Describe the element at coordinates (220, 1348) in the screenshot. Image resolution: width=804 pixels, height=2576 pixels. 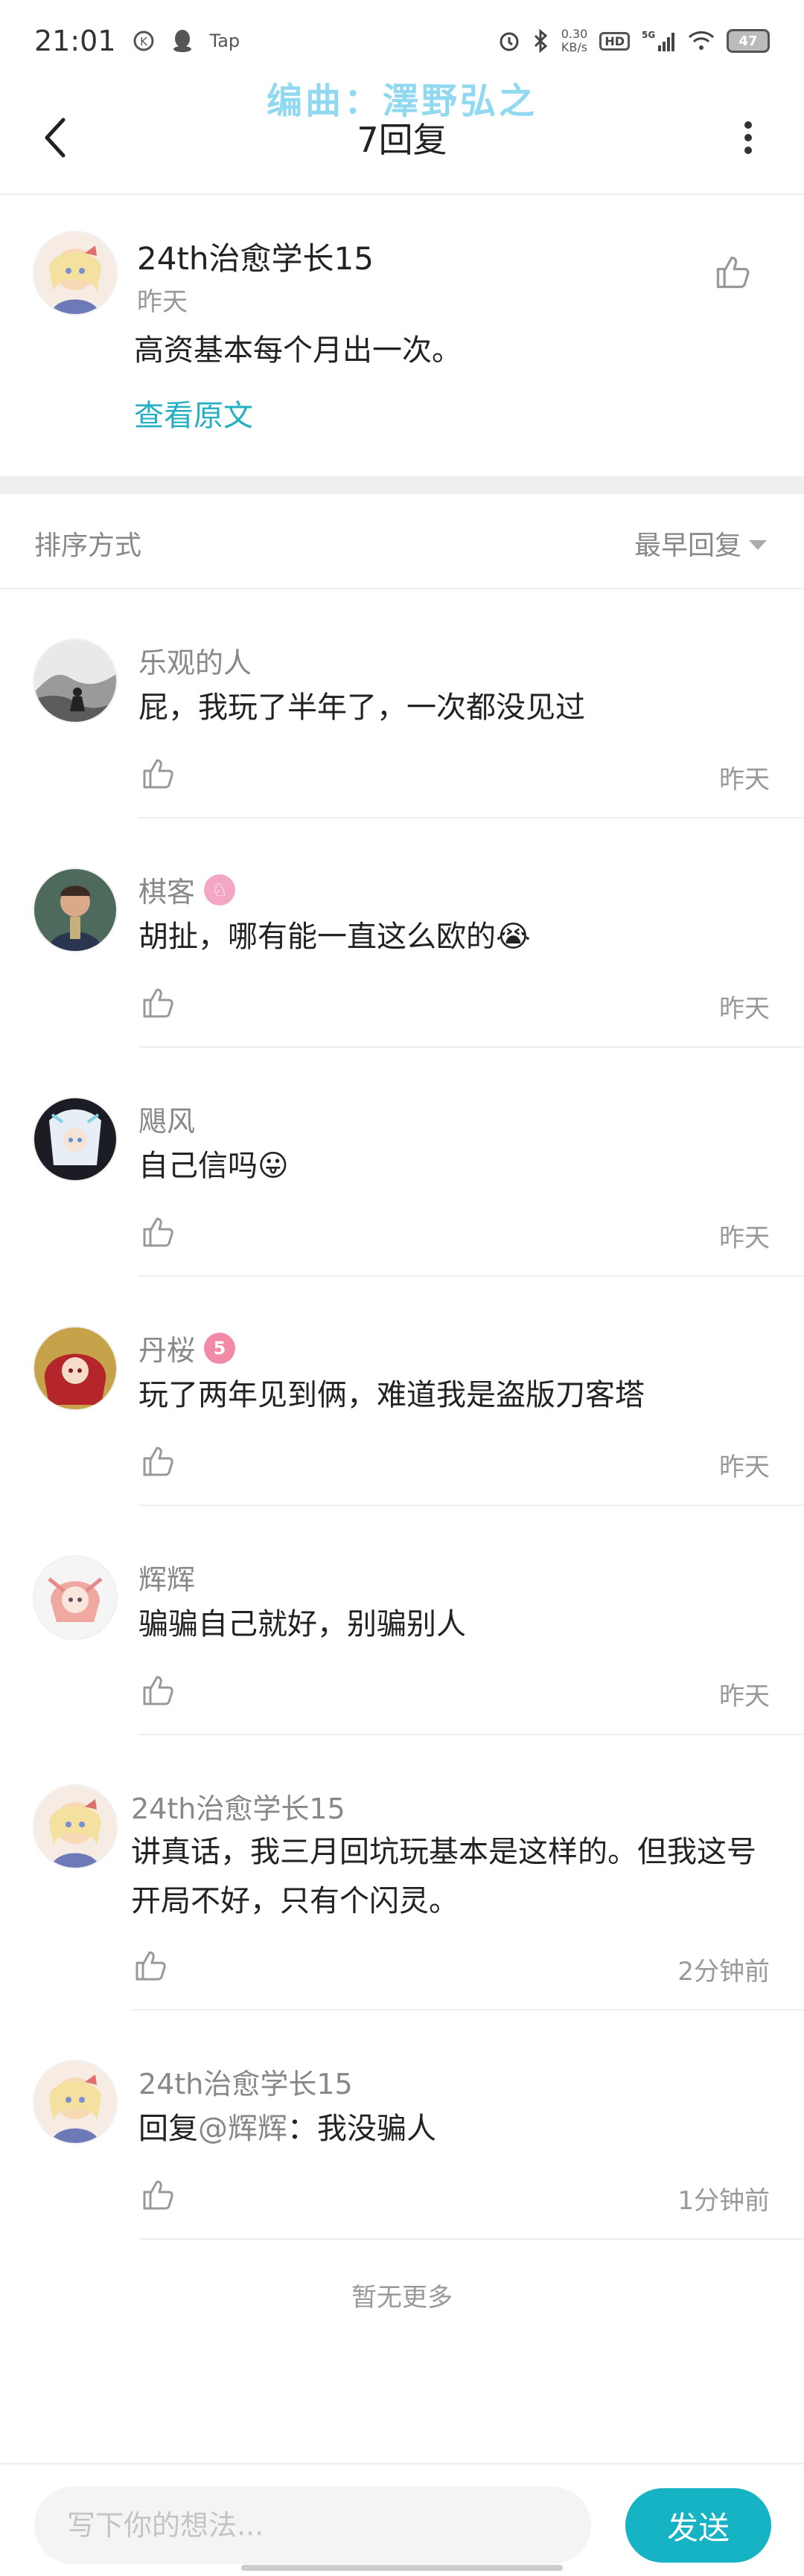
I see `level-badge-icon: 5` at that location.